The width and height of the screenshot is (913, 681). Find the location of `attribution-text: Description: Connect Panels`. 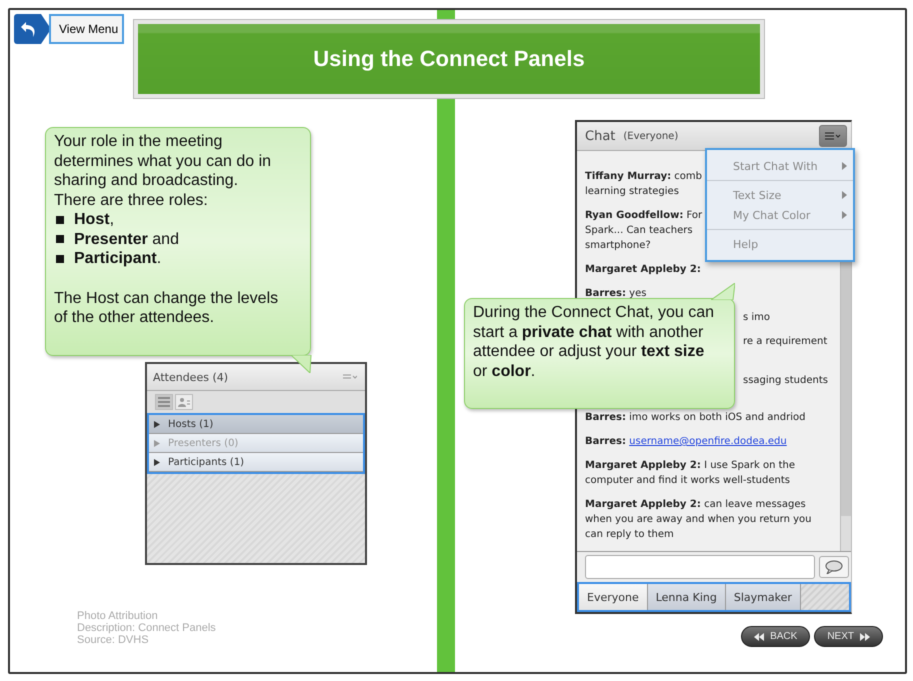

attribution-text: Description: Connect Panels is located at coordinates (147, 628).